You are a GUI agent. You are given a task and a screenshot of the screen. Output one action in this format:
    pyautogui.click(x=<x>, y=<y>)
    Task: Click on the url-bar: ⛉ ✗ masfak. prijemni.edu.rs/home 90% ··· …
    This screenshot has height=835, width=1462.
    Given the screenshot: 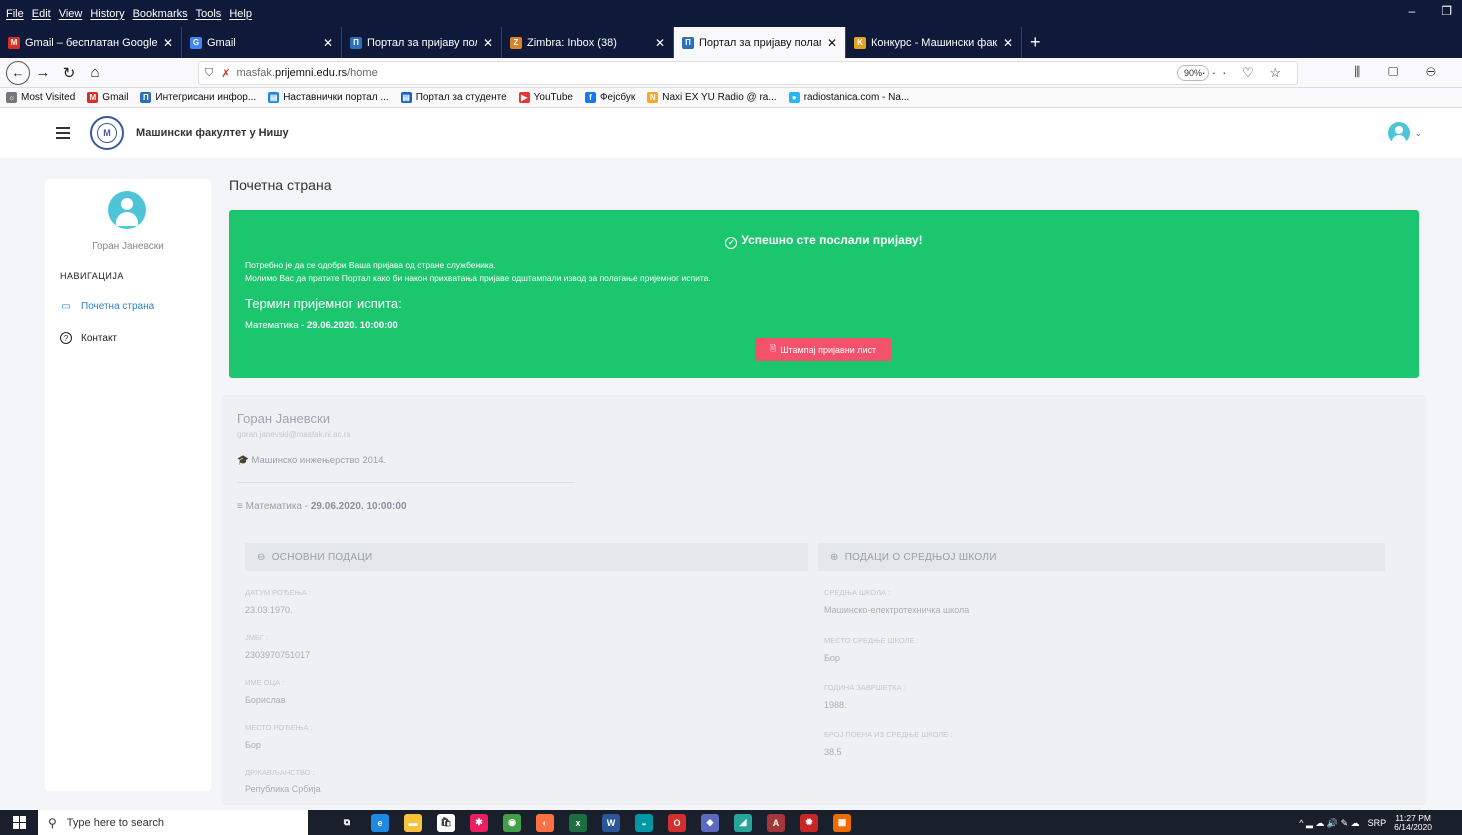 What is the action you would take?
    pyautogui.click(x=748, y=73)
    